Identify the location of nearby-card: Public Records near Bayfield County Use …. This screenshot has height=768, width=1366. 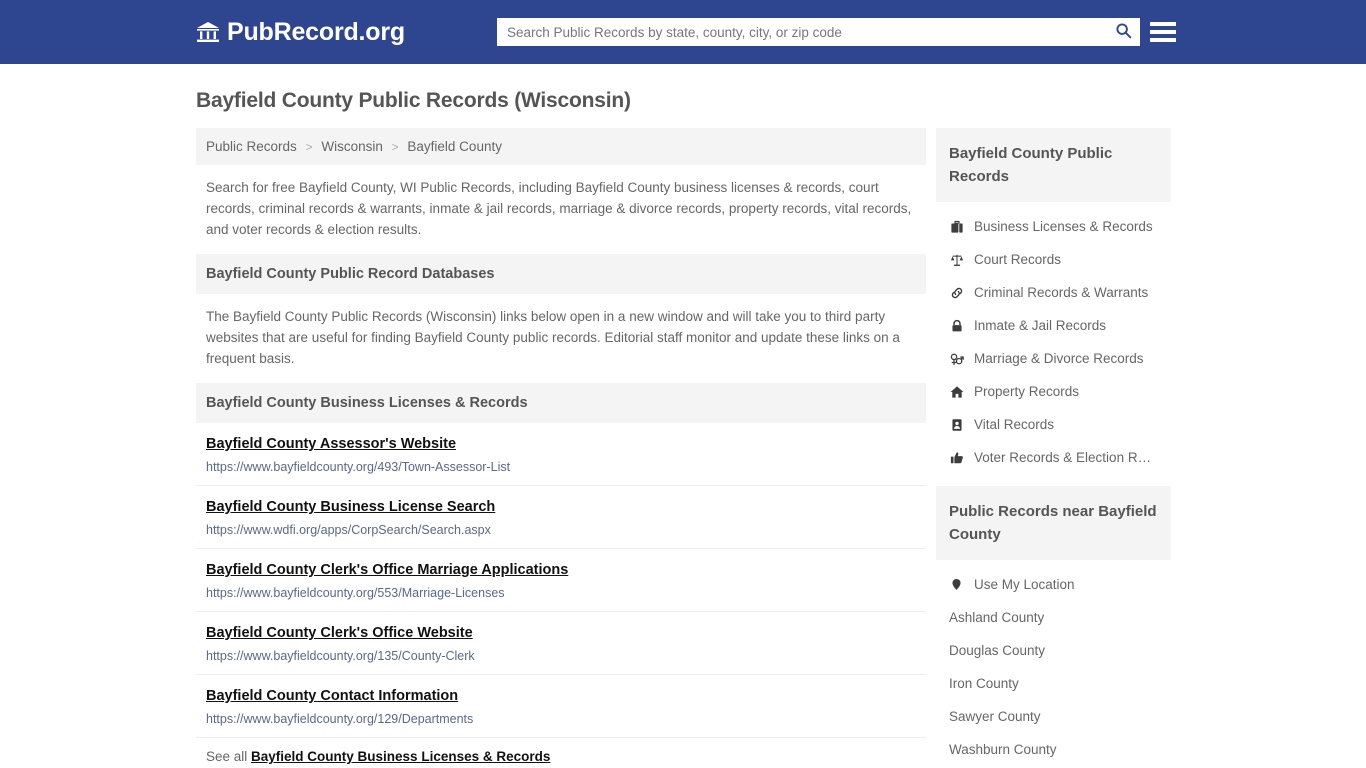
(1053, 627).